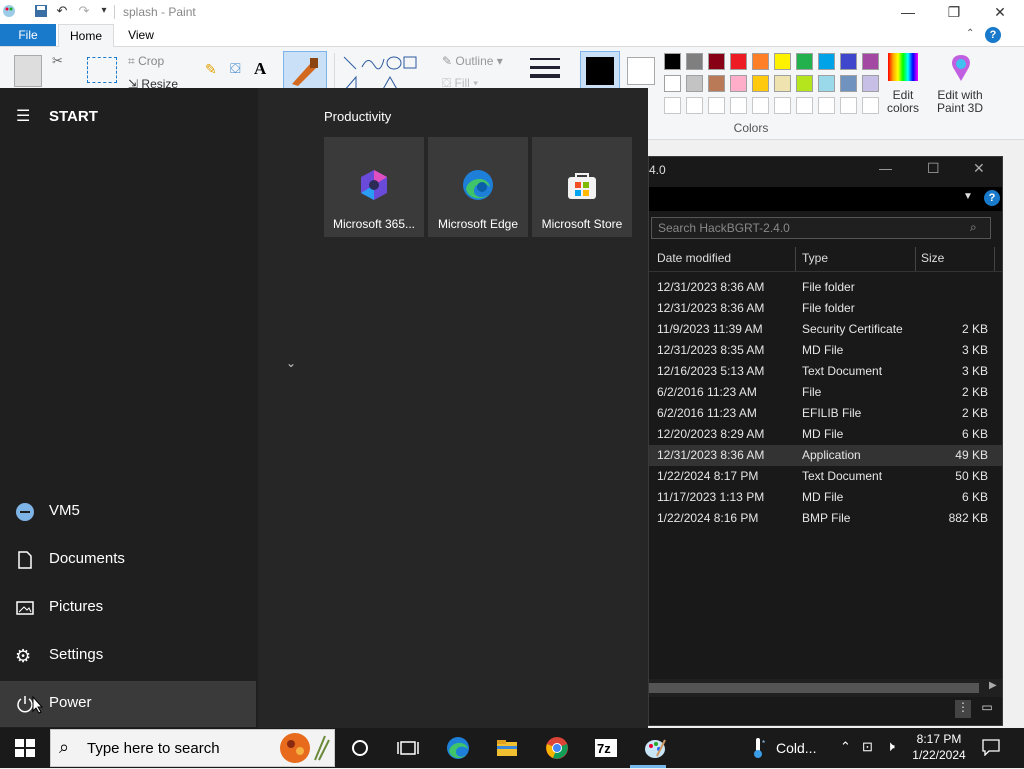  What do you see at coordinates (825, 392) in the screenshot?
I see `table-row: 6/2/2016 11:23 AM File 2 KB` at bounding box center [825, 392].